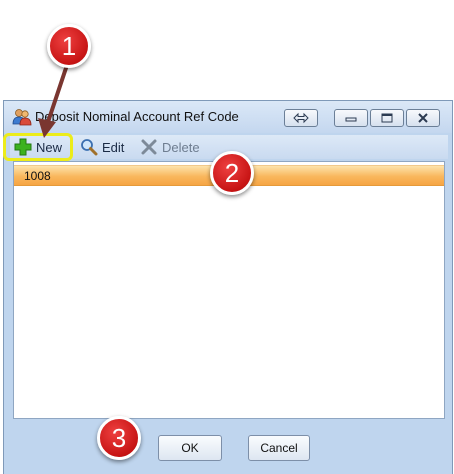 The width and height of the screenshot is (454, 474). Describe the element at coordinates (137, 116) in the screenshot. I see `window-title: Deposit Nominal Account Ref Code` at that location.